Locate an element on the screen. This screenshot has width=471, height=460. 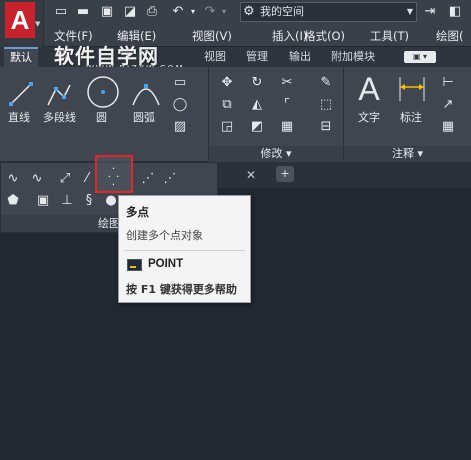
mirror-icon: ◭ is located at coordinates (257, 105).